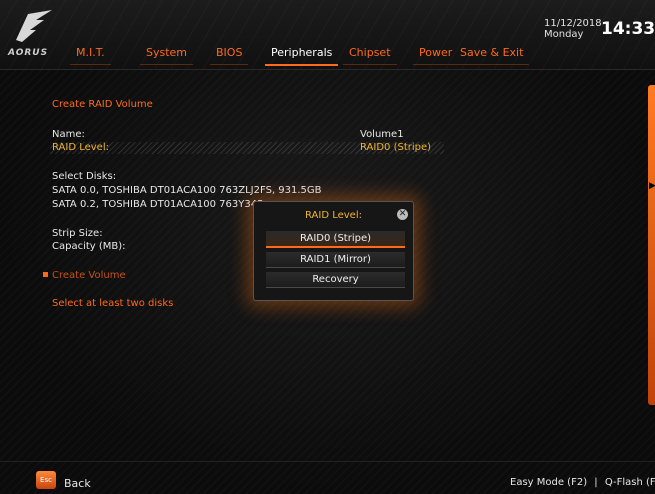 Image resolution: width=655 pixels, height=494 pixels. I want to click on section-title: Create RAID Volume, so click(102, 104).